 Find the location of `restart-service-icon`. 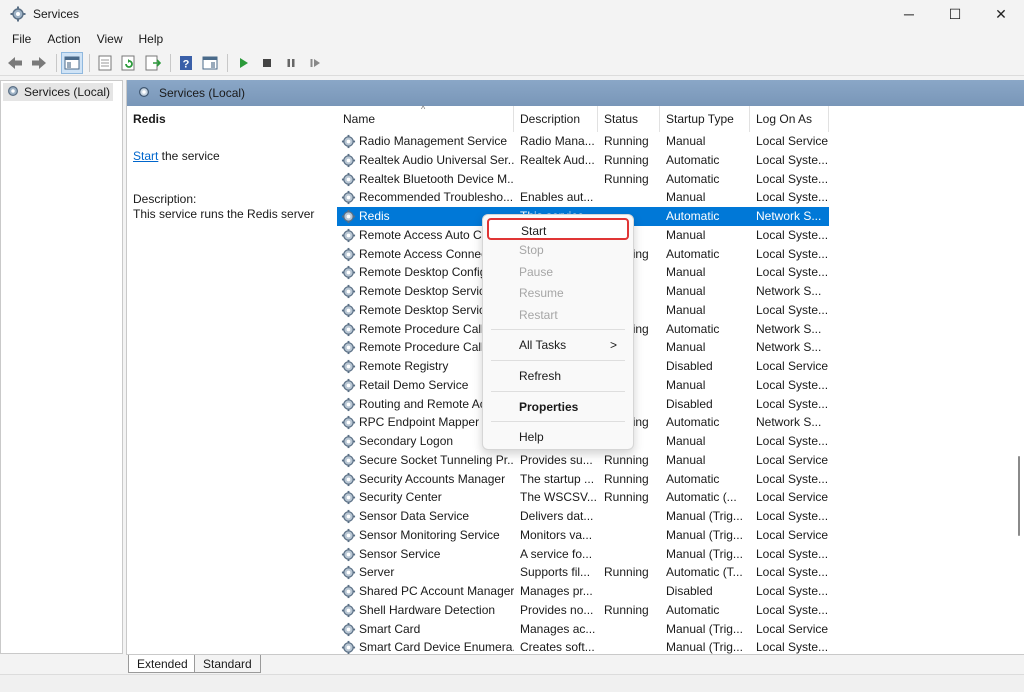

restart-service-icon is located at coordinates (315, 63).